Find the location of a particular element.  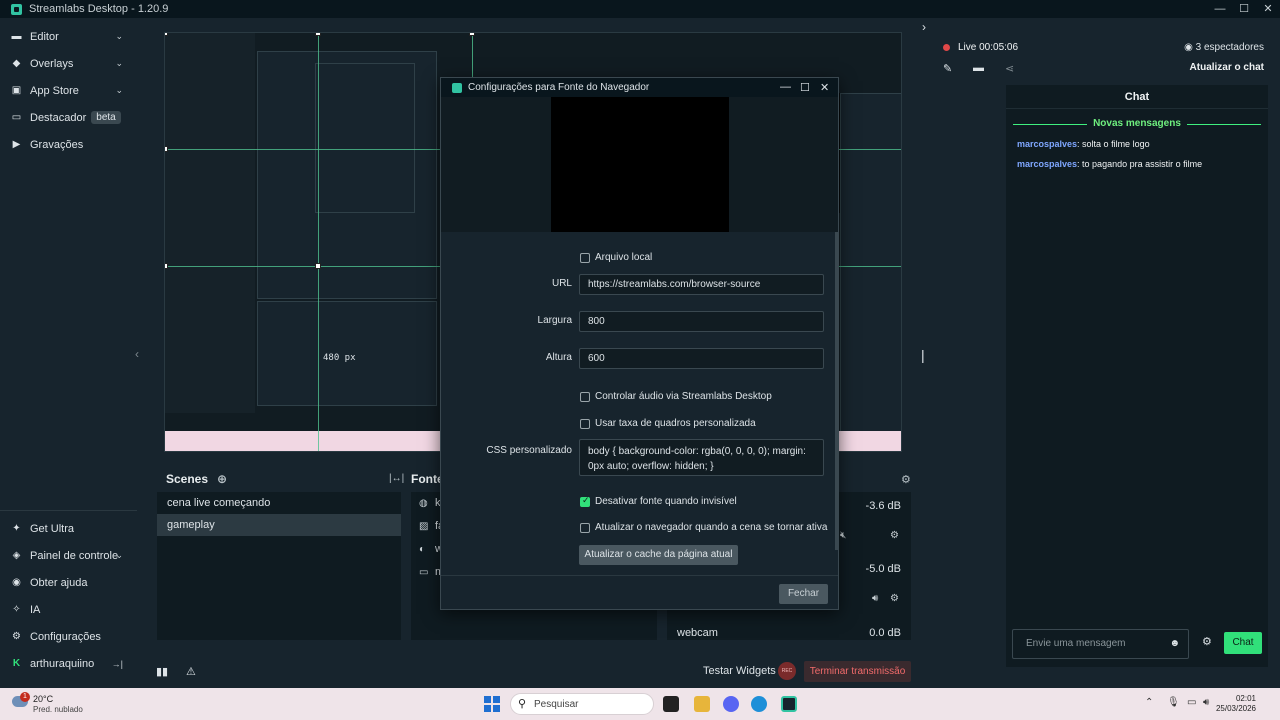

edit-icon: ✎ is located at coordinates (947, 68).